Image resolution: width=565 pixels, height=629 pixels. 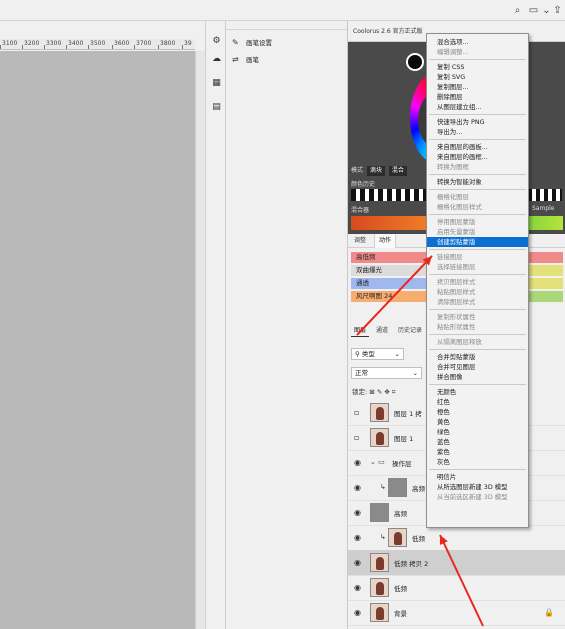 I want to click on annotation-arrows, so click(x=420, y=441).